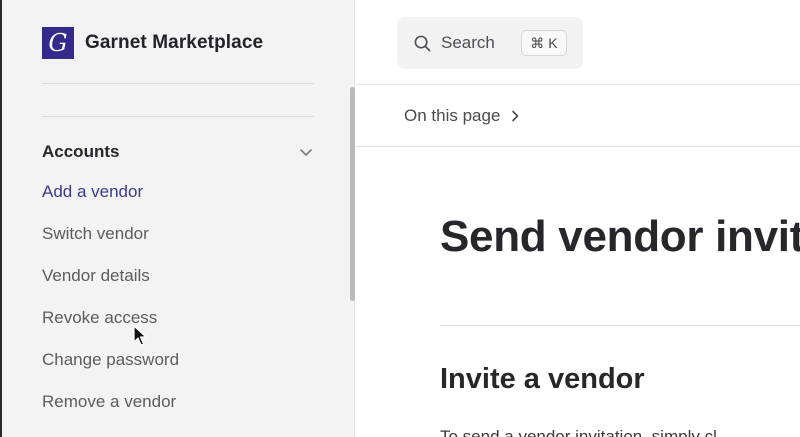 The width and height of the screenshot is (800, 437). What do you see at coordinates (81, 151) in the screenshot?
I see `sidebar-section-title: Accounts` at bounding box center [81, 151].